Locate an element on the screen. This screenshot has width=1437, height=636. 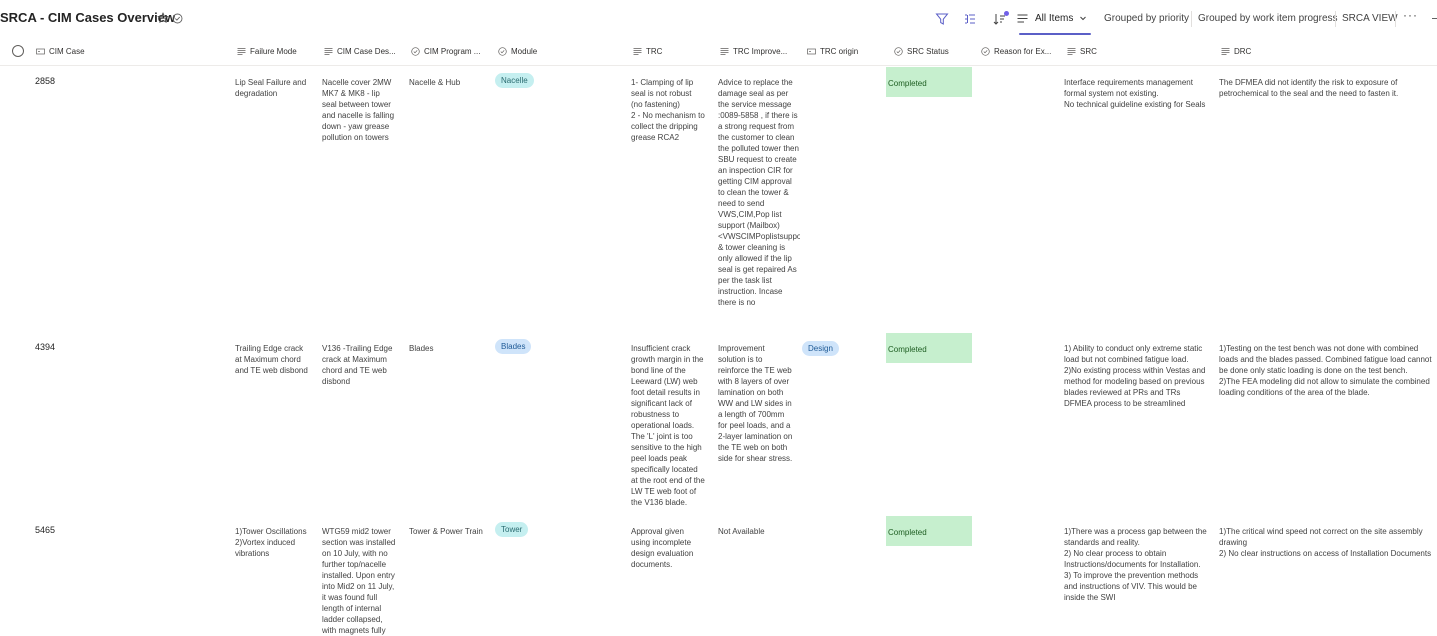
column-header-src-status: SRC Status is located at coordinates (934, 51).